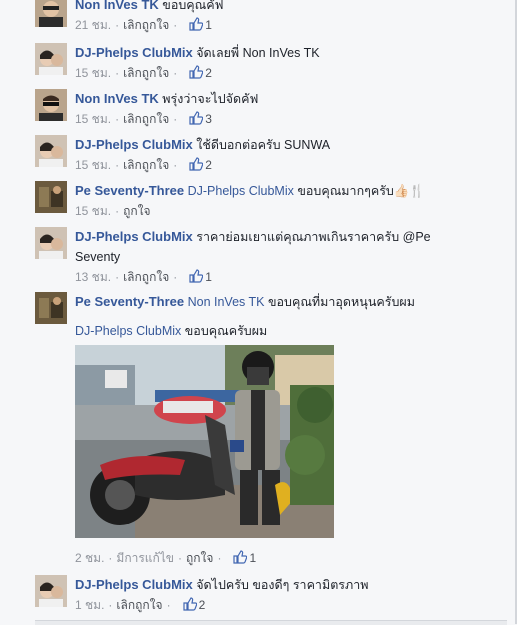  Describe the element at coordinates (210, 99) in the screenshot. I see `comment-text: พรุ่งว่าจะไปจัดคัฟ` at that location.